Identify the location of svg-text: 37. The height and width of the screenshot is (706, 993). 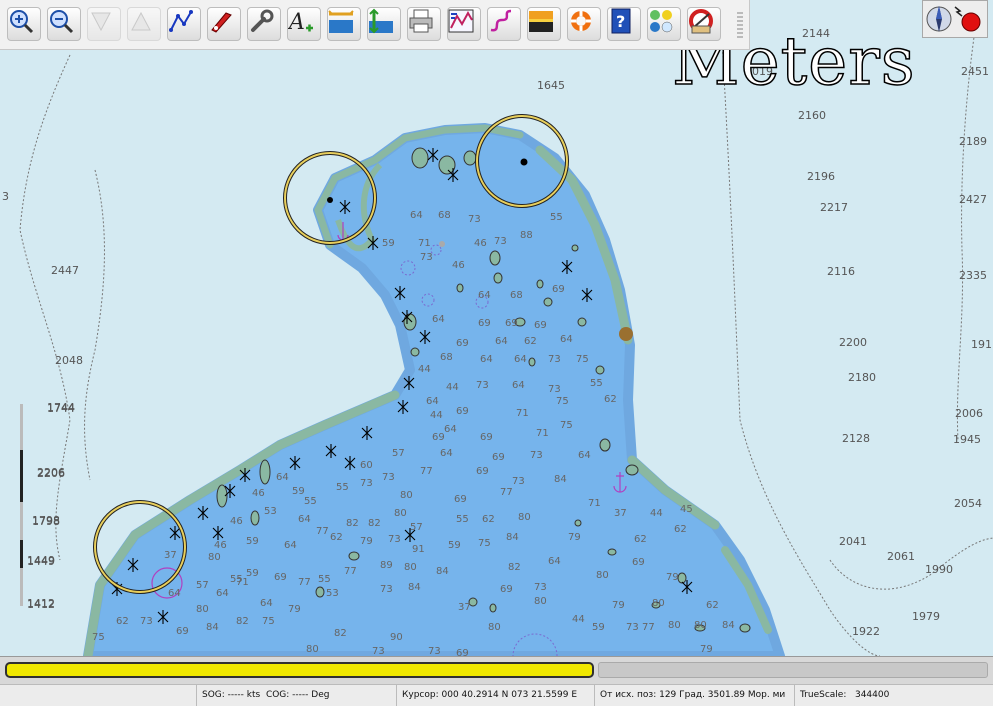
(170, 555).